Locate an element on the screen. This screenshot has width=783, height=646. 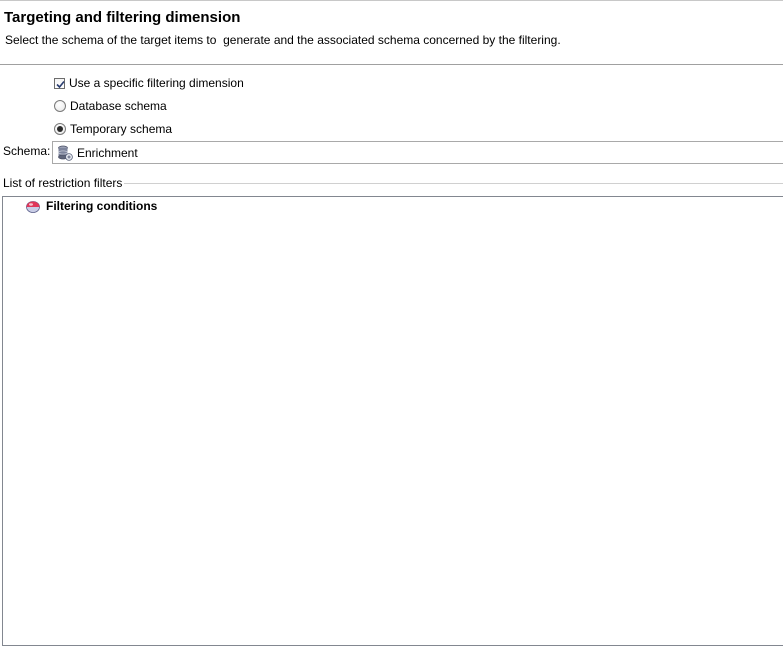
database-schema-option: Database schema is located at coordinates (110, 106).